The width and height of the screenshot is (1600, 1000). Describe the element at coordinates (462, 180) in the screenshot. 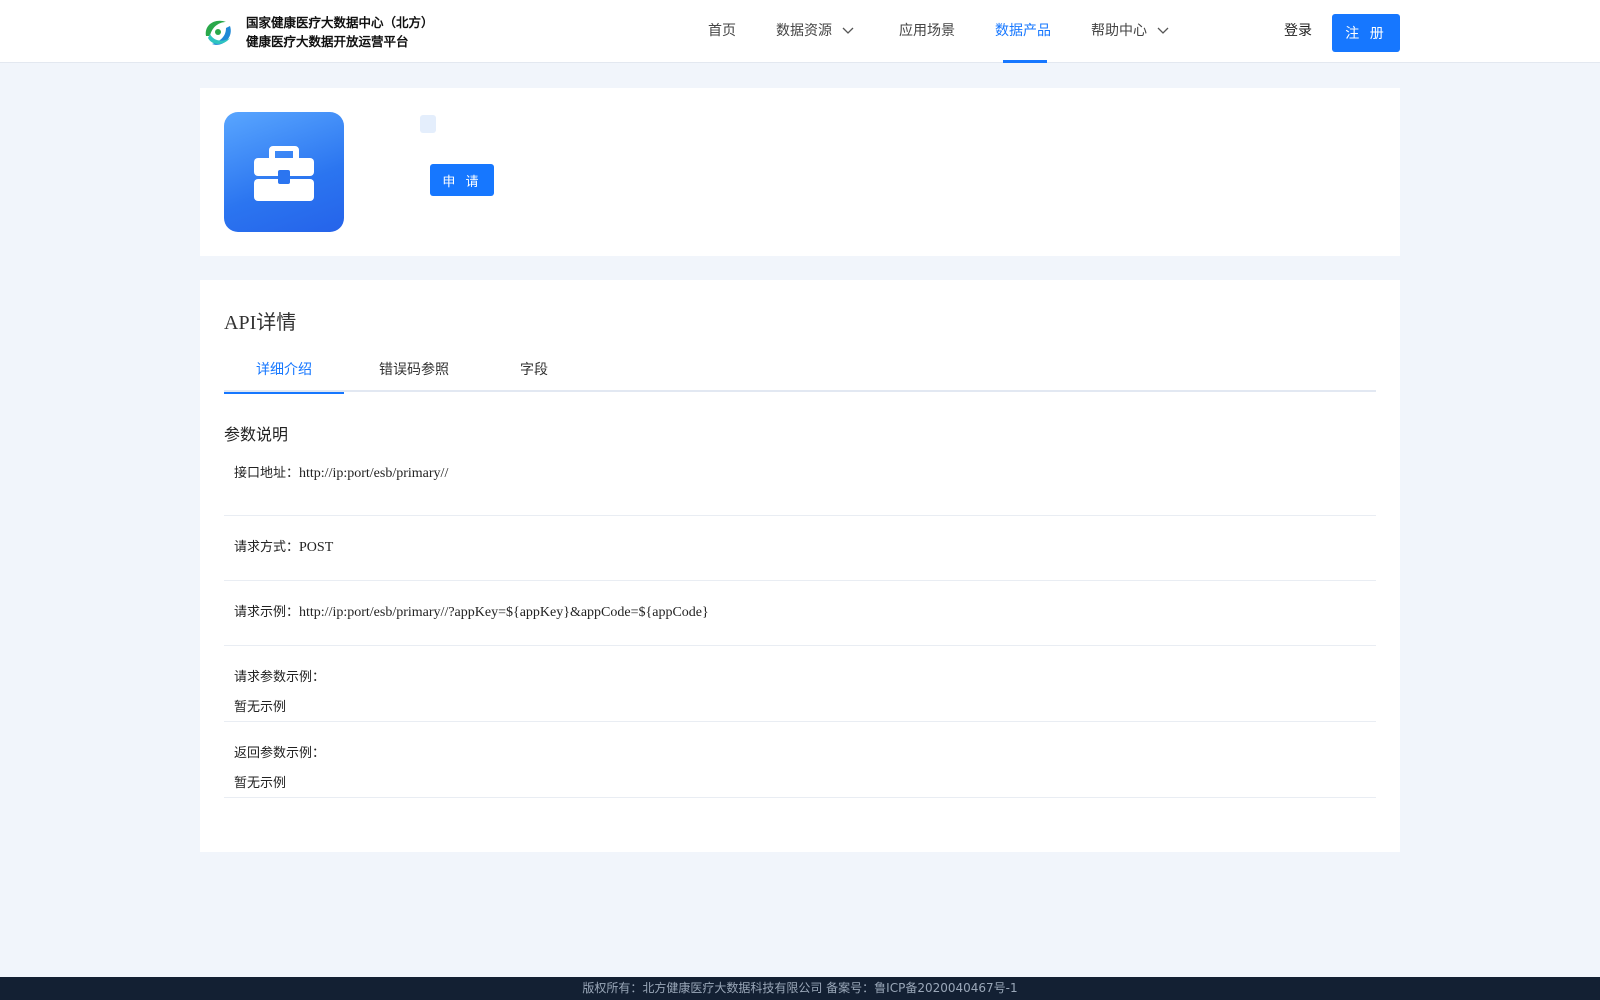

I see `apply-button: 申 请` at that location.